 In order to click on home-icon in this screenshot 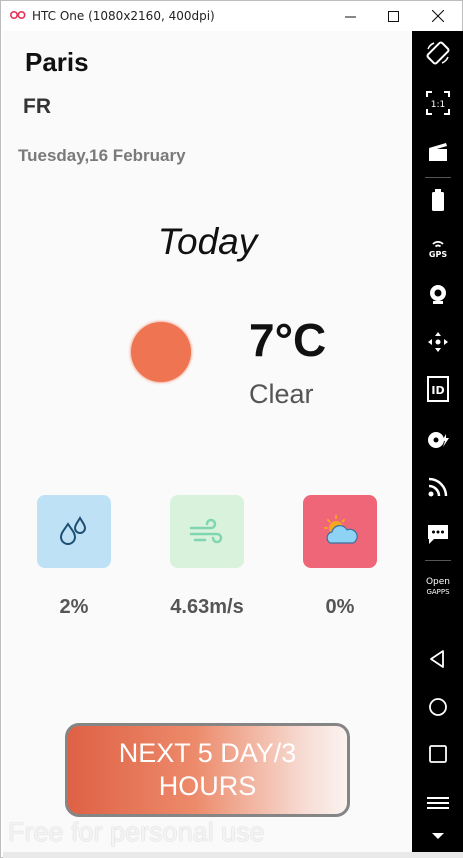, I will do `click(437, 707)`.